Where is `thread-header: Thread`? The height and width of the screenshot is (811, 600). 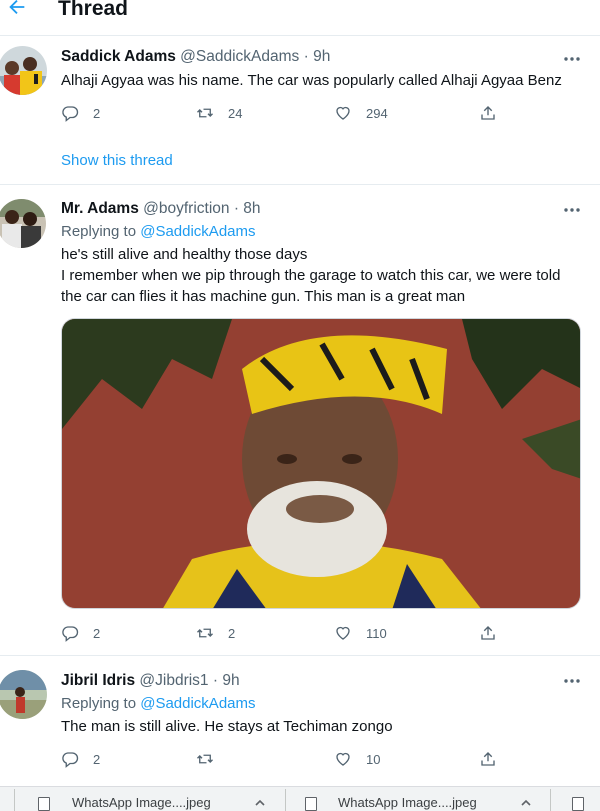
thread-header: Thread is located at coordinates (300, 18).